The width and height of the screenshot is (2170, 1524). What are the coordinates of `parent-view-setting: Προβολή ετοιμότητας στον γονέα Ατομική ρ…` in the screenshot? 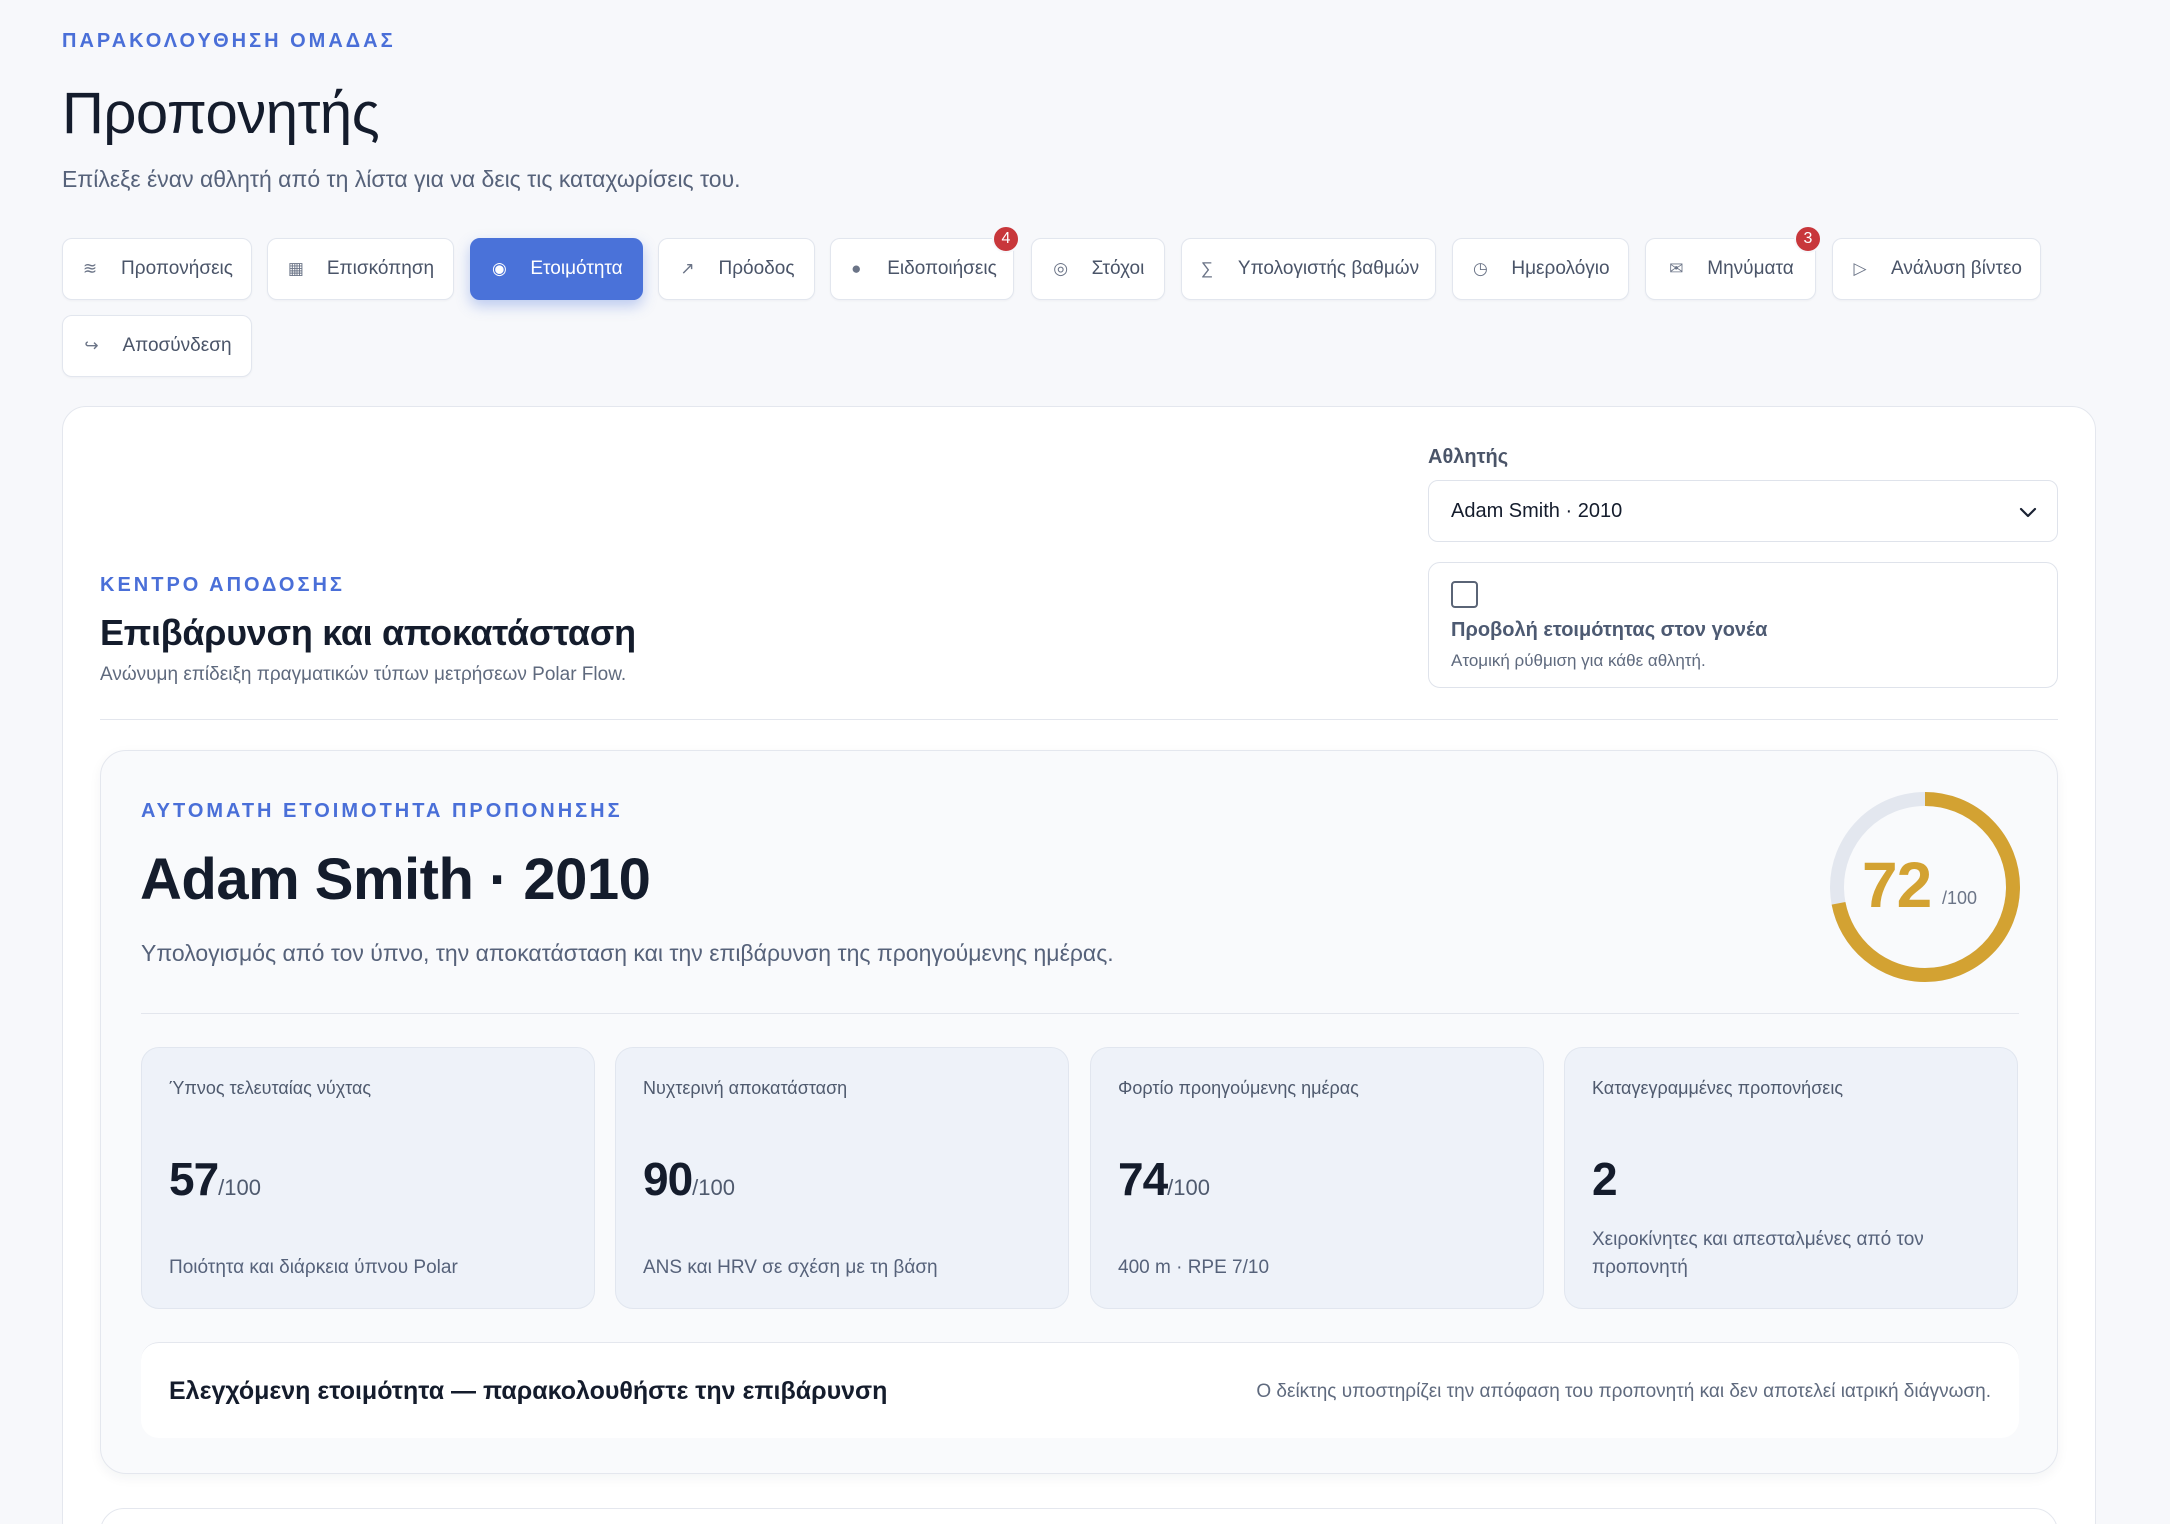 It's located at (1743, 625).